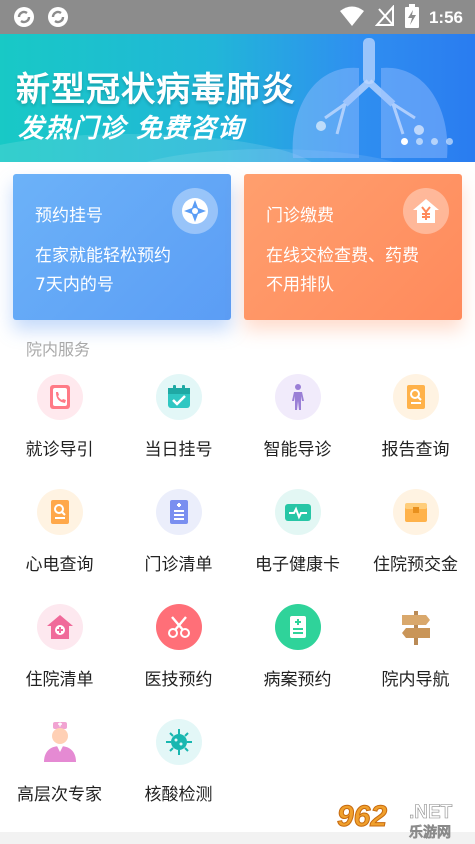 This screenshot has height=844, width=475. I want to click on report-search-icon, so click(416, 397).